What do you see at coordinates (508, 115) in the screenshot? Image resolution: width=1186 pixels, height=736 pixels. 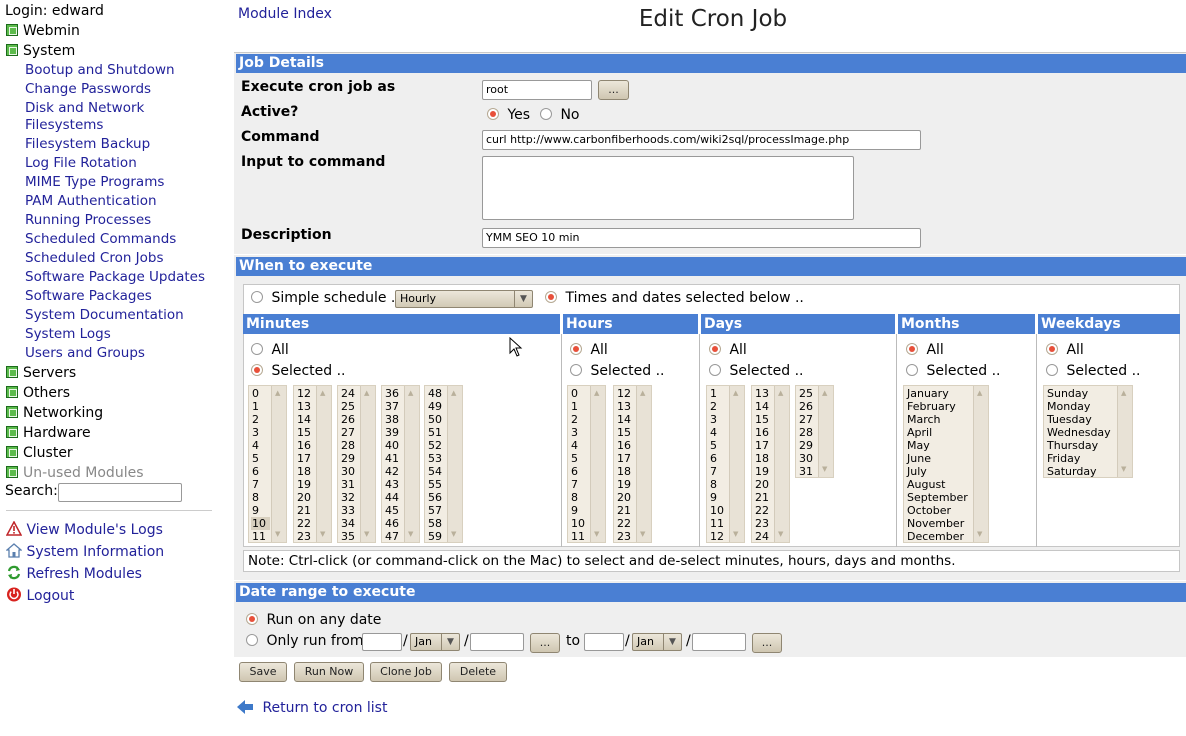 I see `active-yes-option: Yes` at bounding box center [508, 115].